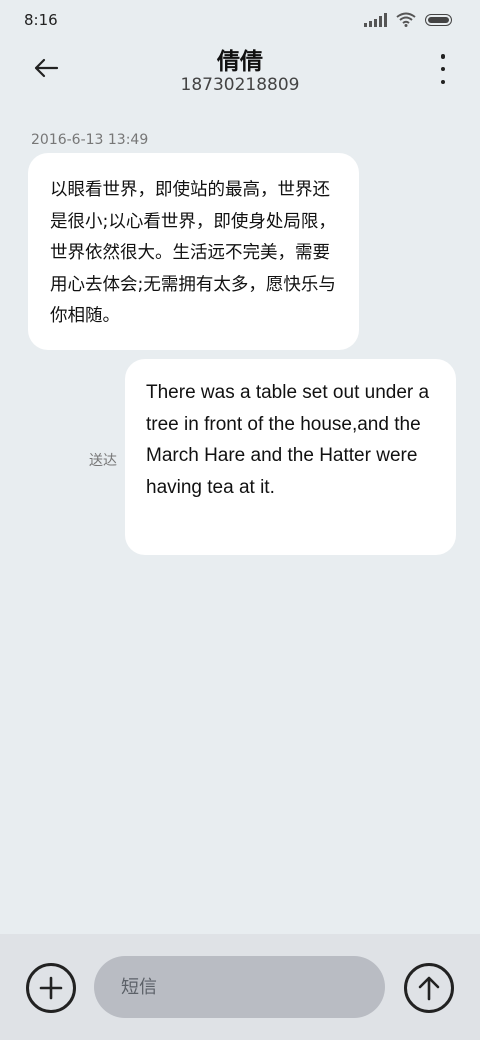 The width and height of the screenshot is (480, 1040). What do you see at coordinates (240, 85) in the screenshot?
I see `contact-phone-number: 18730218809` at bounding box center [240, 85].